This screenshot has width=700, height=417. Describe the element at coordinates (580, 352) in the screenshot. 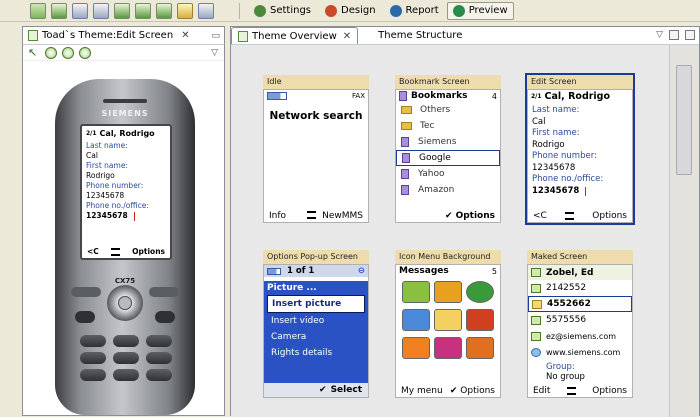

I see `list-item: www.siemens.com` at that location.